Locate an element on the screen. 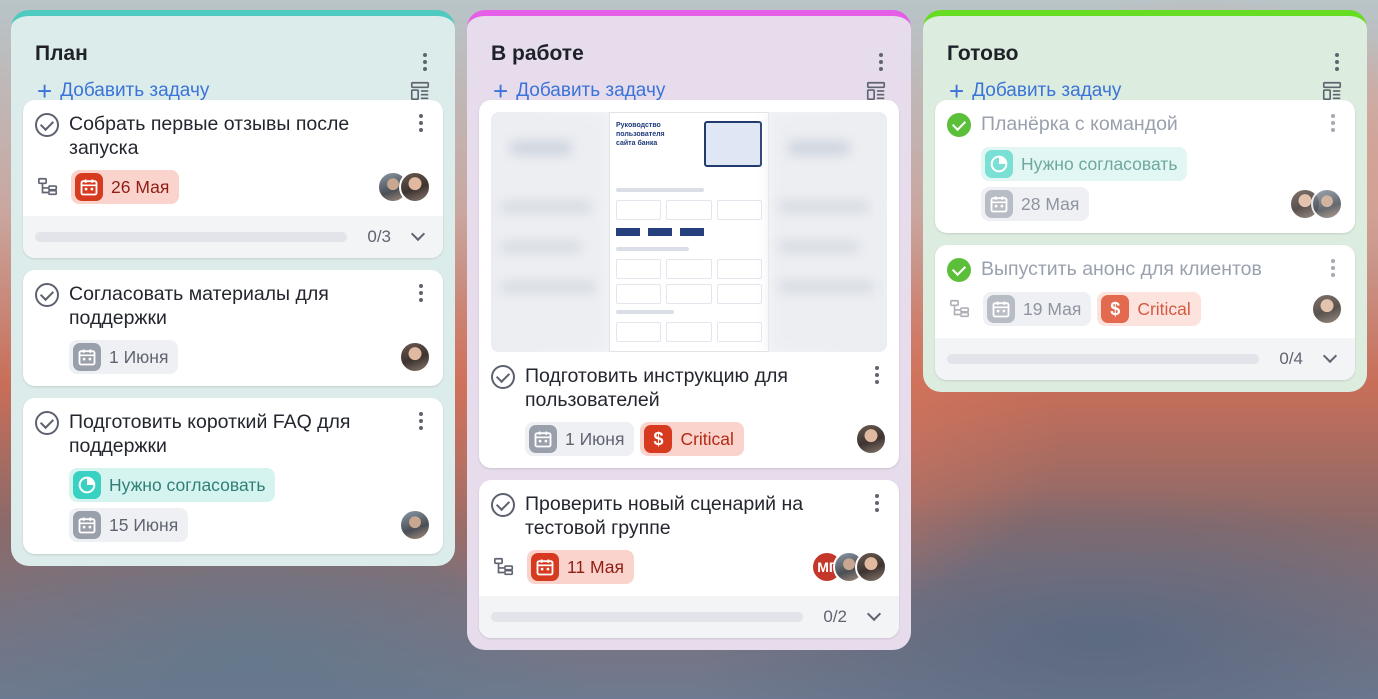 Image resolution: width=1378 pixels, height=699 pixels. task-title: Подготовить короткий FAQ для поддержки is located at coordinates (235, 434).